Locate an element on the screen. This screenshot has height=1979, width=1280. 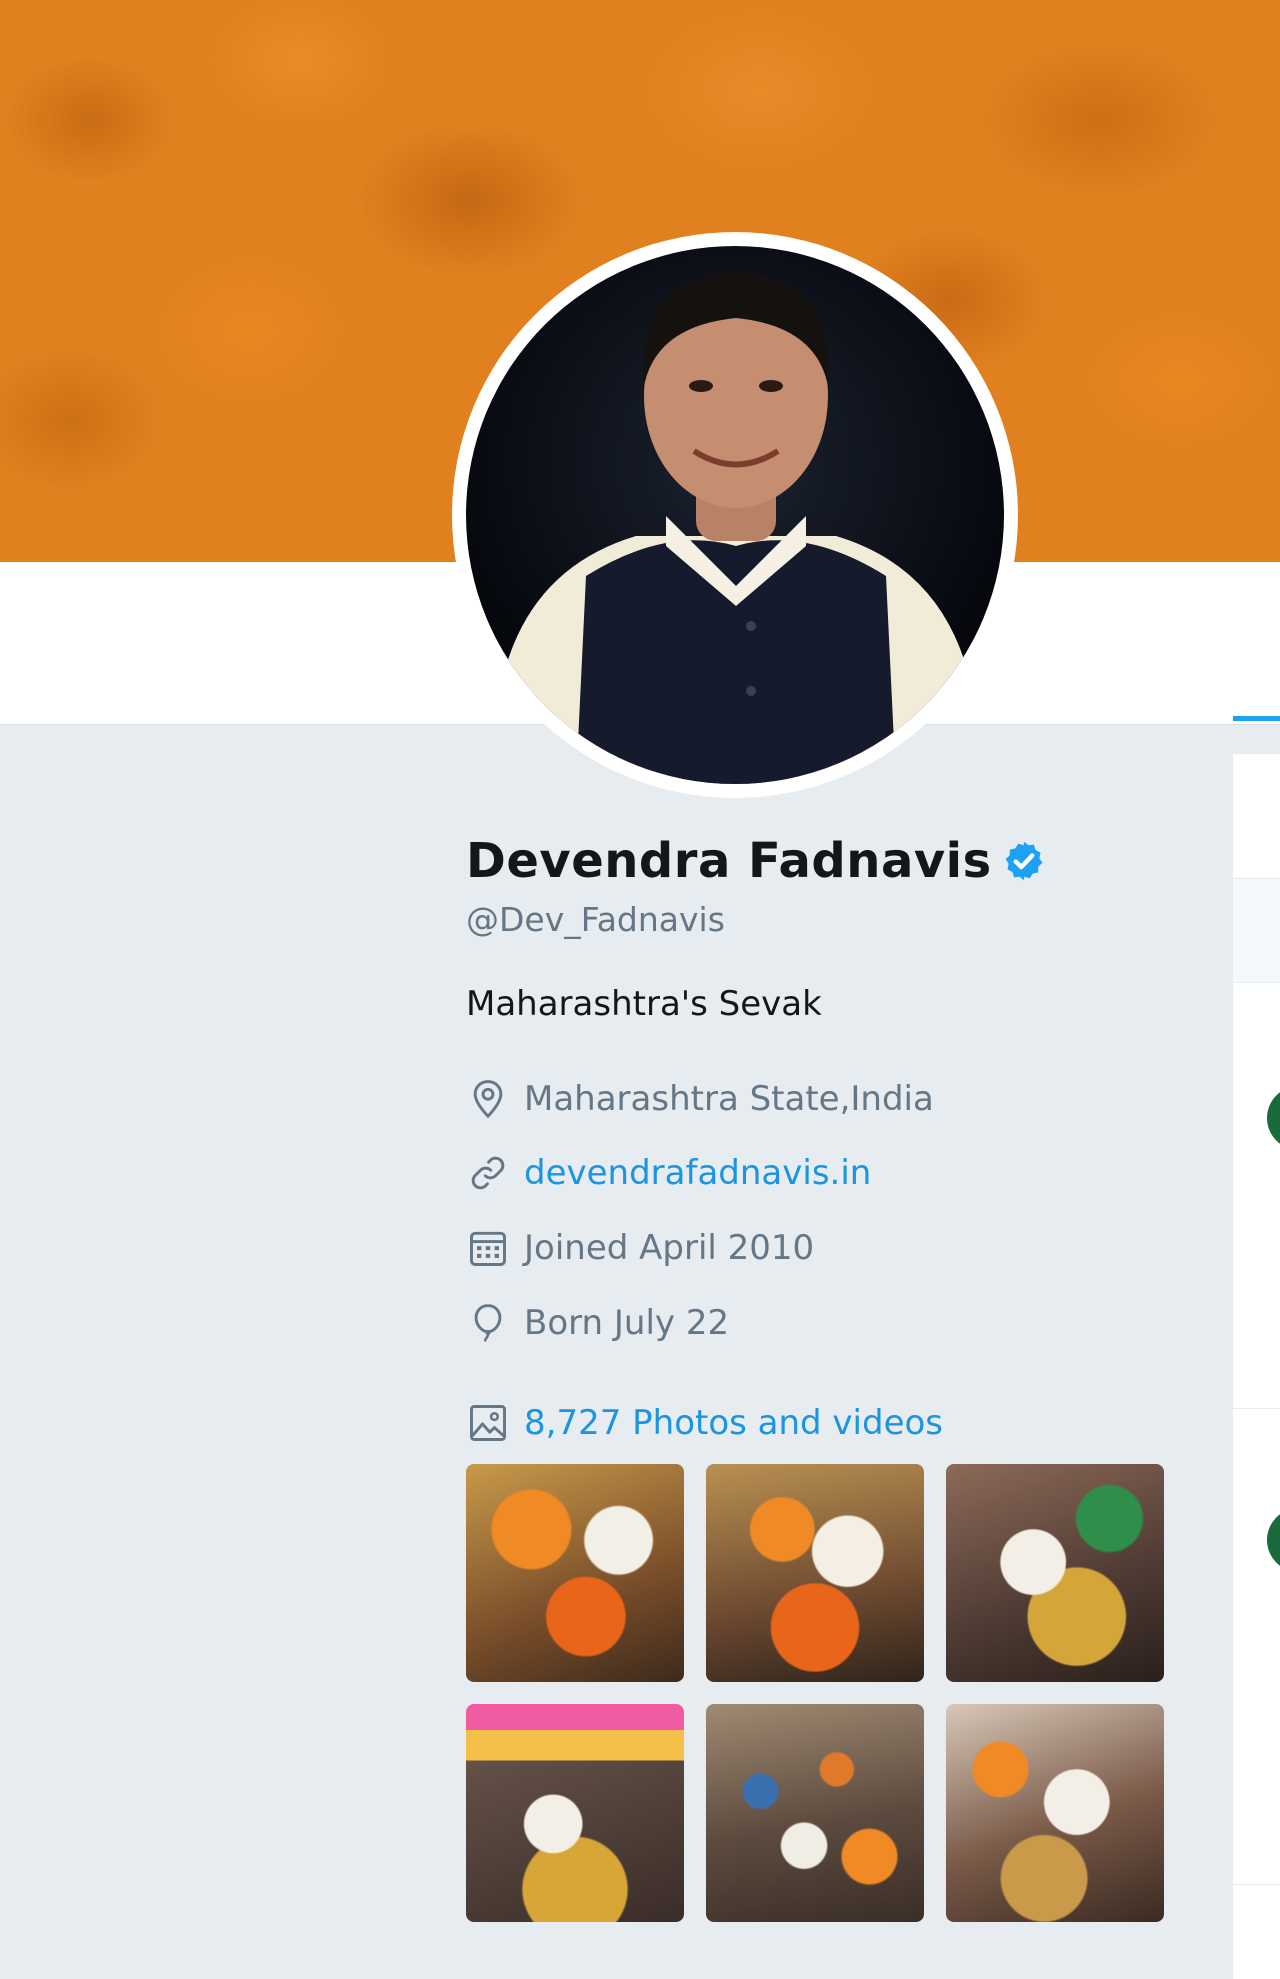
link-icon is located at coordinates (488, 1173).